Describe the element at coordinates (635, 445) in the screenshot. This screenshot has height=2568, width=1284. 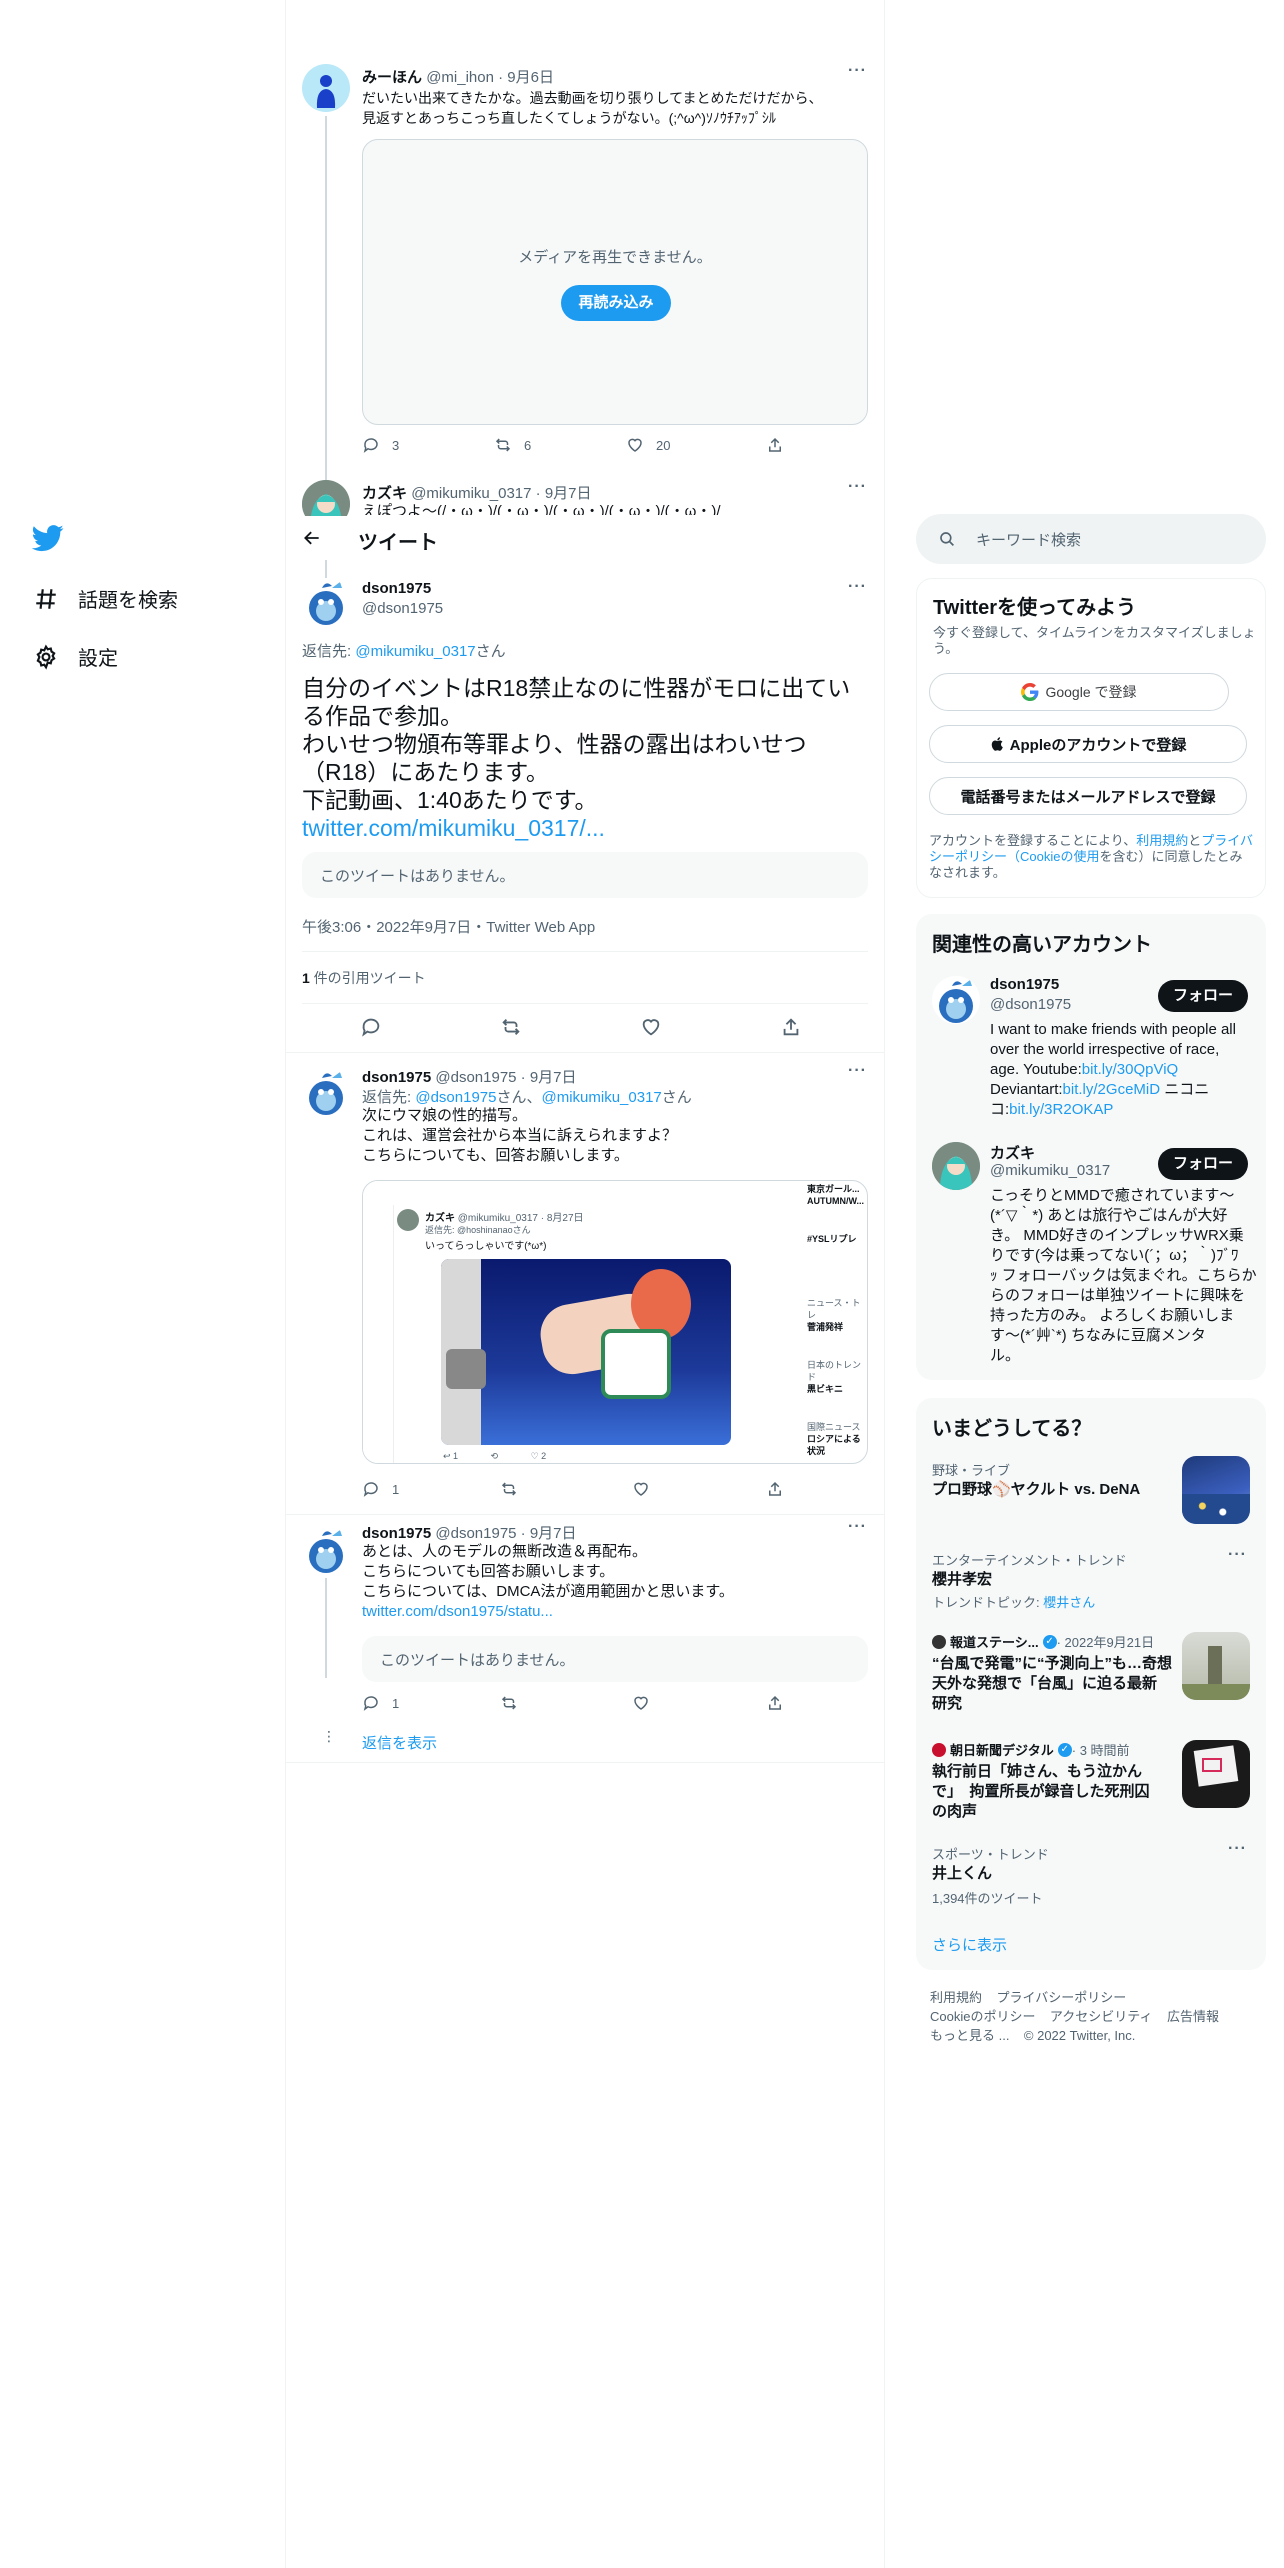
I see `heart-icon` at that location.